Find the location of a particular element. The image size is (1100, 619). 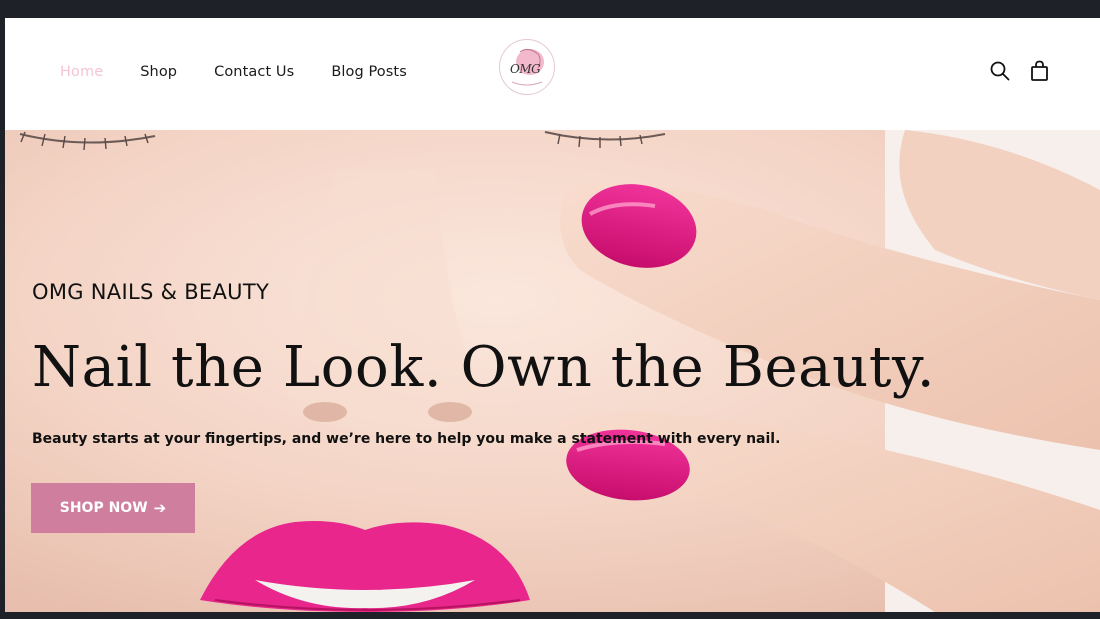

browser-top-bar is located at coordinates (550, 9).